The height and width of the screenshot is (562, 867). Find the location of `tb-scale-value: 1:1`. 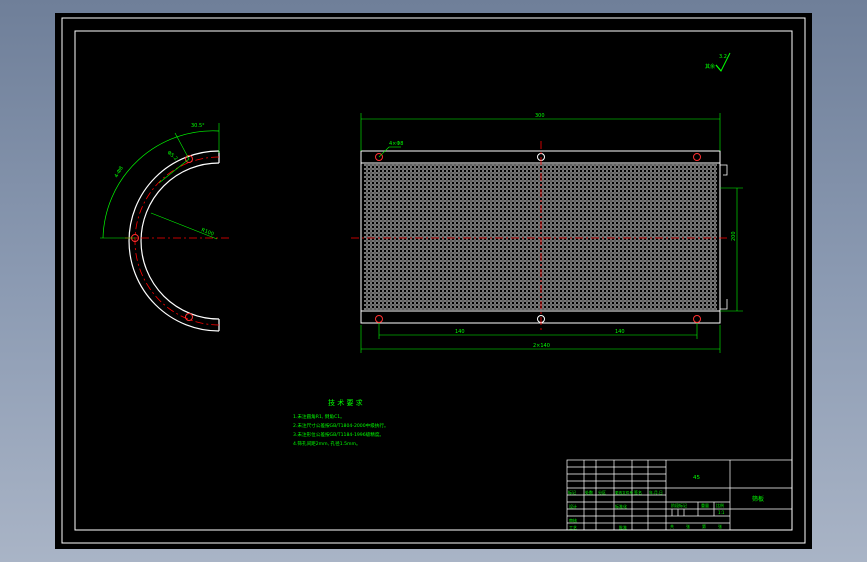

tb-scale-value: 1:1 is located at coordinates (721, 512).